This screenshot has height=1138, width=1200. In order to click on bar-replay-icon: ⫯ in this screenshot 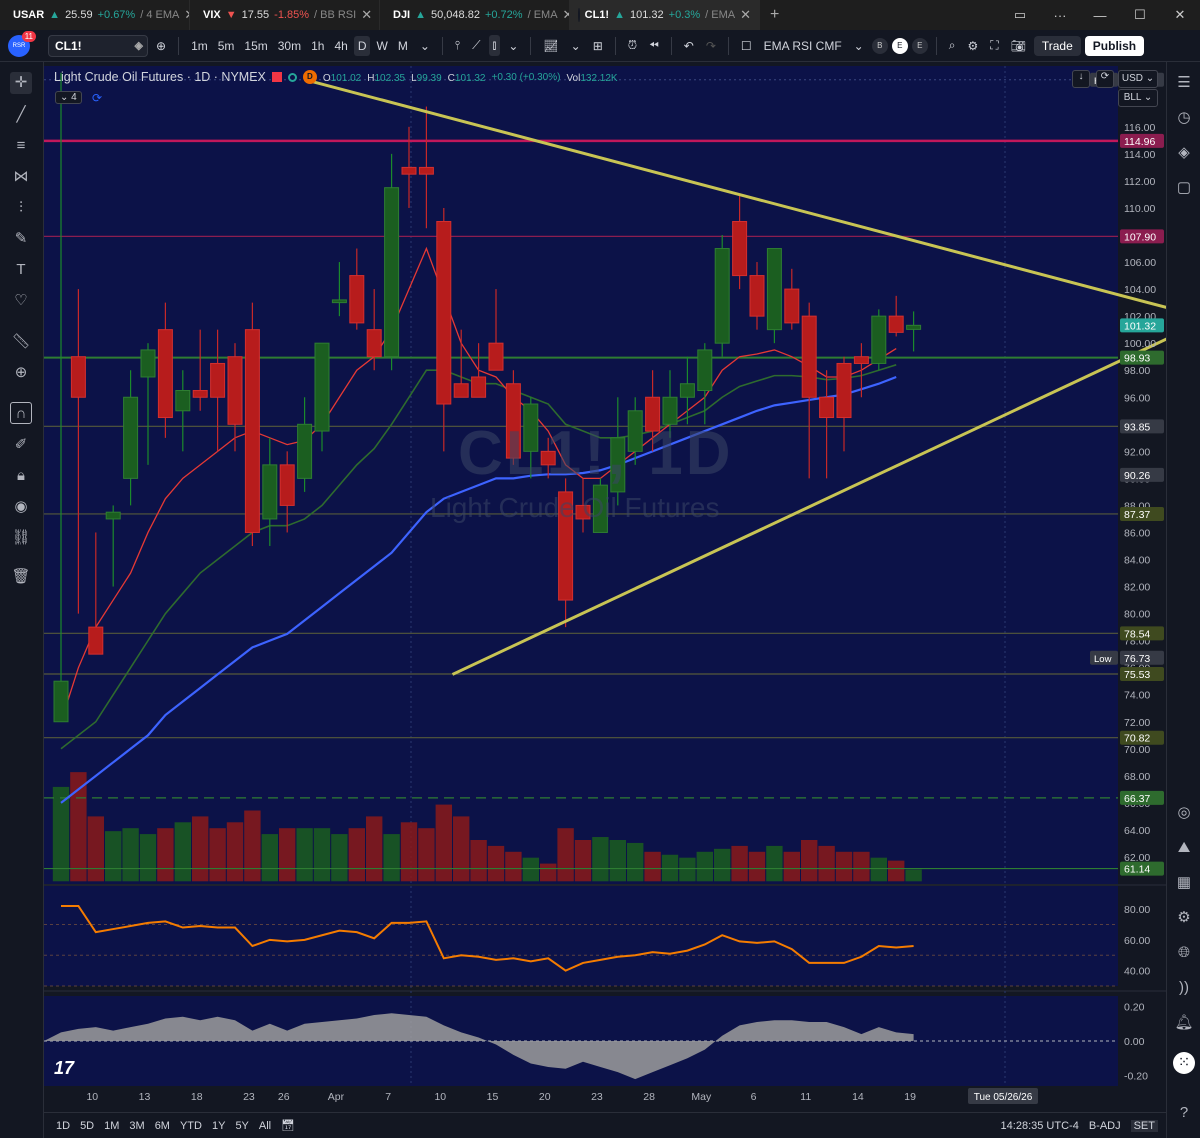, I will do `click(457, 45)`.